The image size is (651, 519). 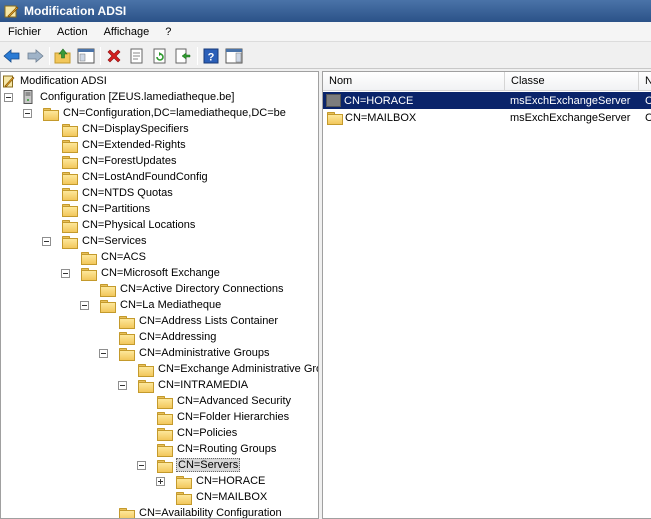 I want to click on tree-node: CN=Exchange Administrative Group, so click(x=218, y=369).